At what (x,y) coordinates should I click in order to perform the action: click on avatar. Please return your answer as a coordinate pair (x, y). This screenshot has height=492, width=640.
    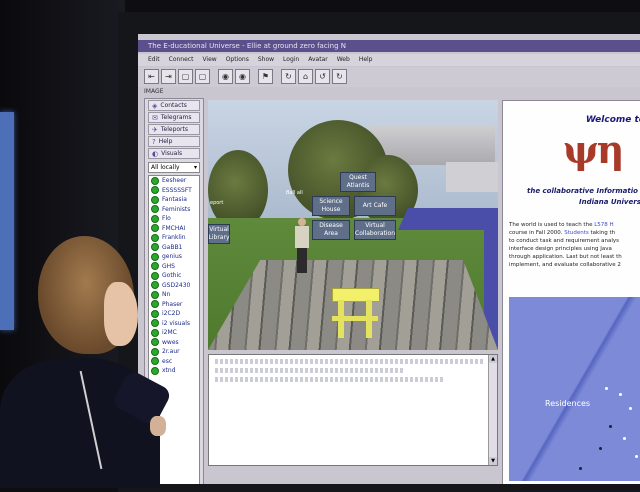
    Looking at the image, I should click on (302, 245).